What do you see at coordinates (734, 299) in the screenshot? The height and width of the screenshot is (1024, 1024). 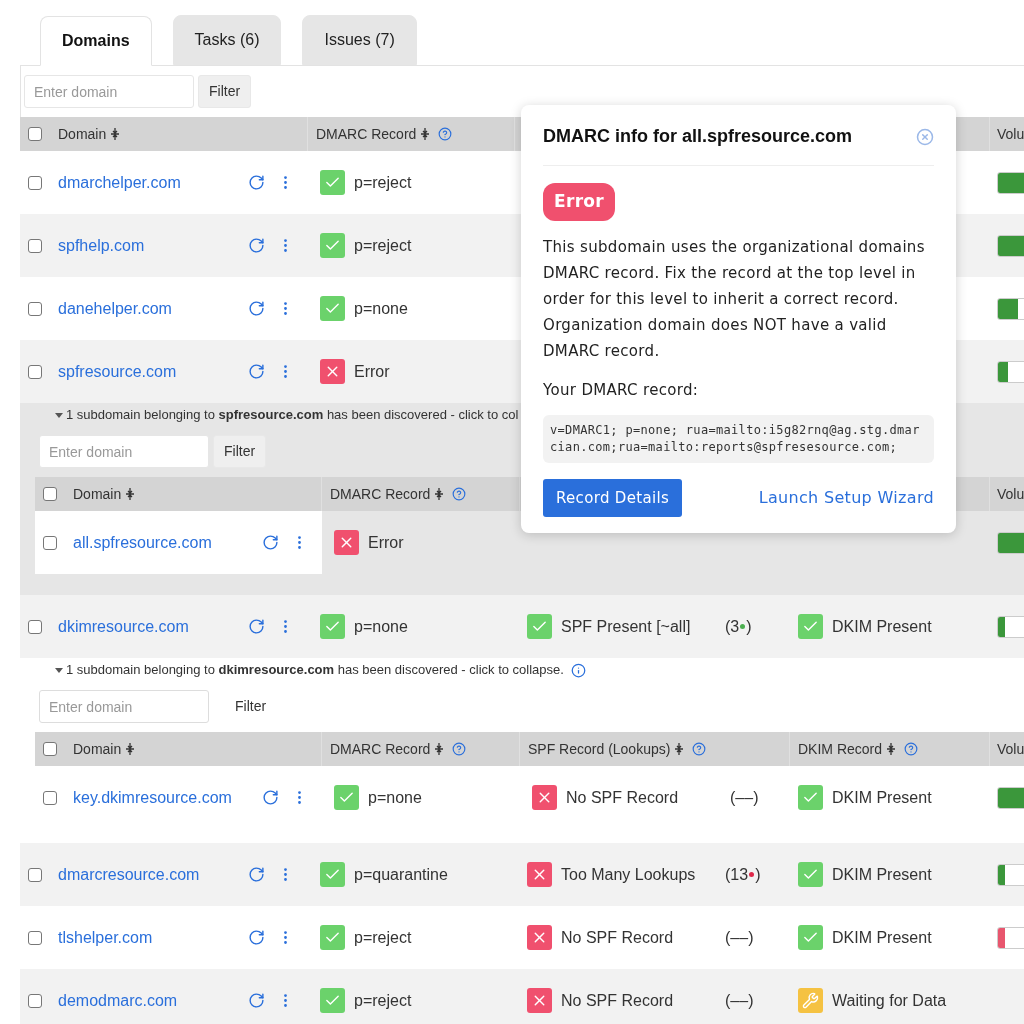 I see `popover-message: This subdomain uses the organizational domains DMARC record. Fix the record at the top level in order for this level to inherit a correct record. Organization domain does NOT have a valid DMARC record.` at bounding box center [734, 299].